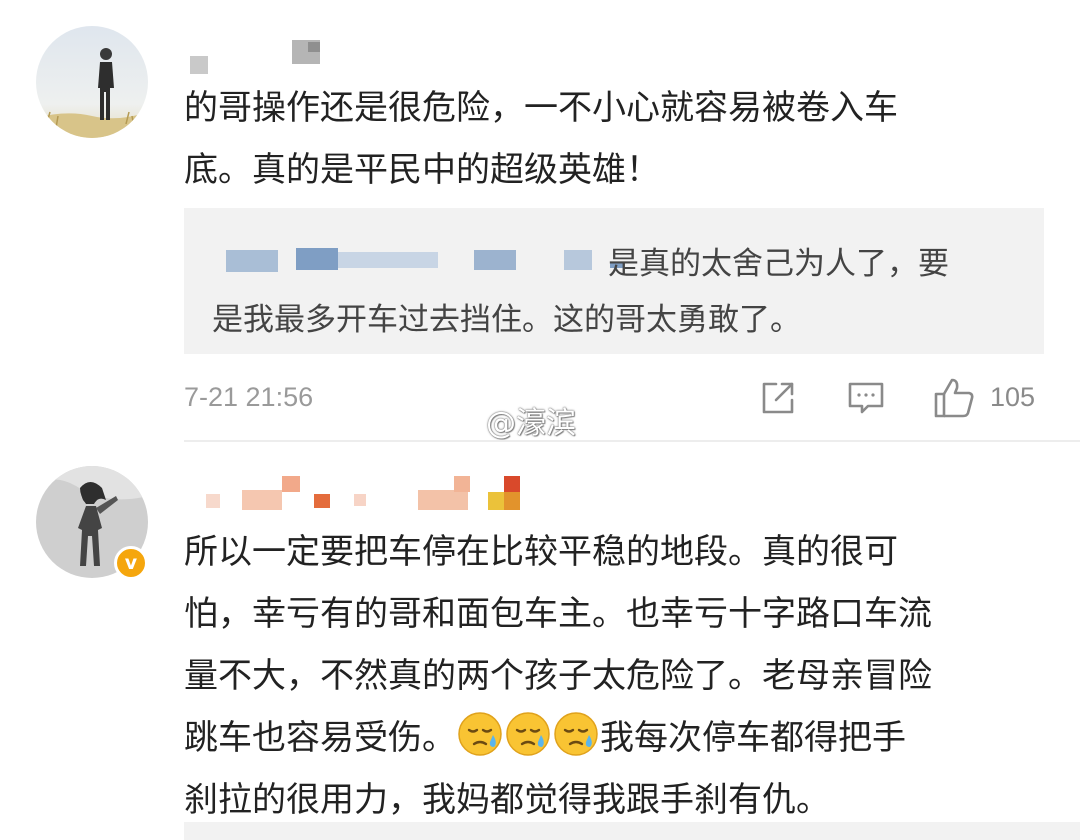 The image size is (1080, 840). What do you see at coordinates (425, 261) in the screenshot?
I see `quoted-username-blurred` at bounding box center [425, 261].